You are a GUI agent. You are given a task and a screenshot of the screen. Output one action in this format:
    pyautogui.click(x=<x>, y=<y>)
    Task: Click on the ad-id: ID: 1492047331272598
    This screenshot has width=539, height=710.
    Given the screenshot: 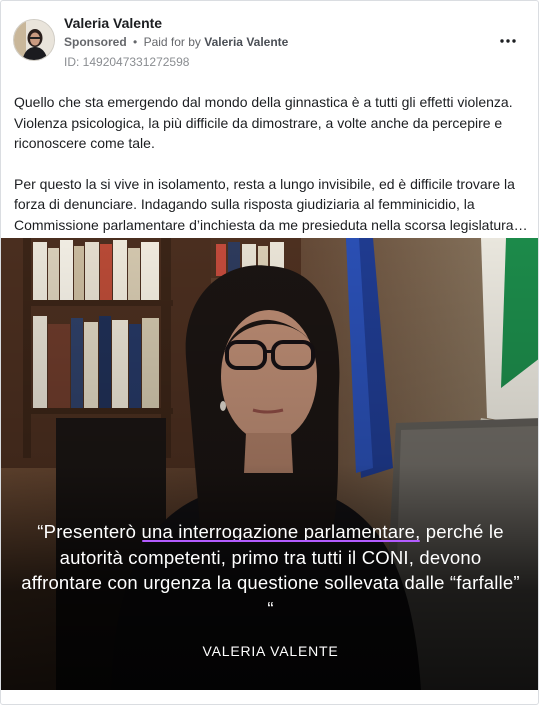 What is the action you would take?
    pyautogui.click(x=127, y=62)
    